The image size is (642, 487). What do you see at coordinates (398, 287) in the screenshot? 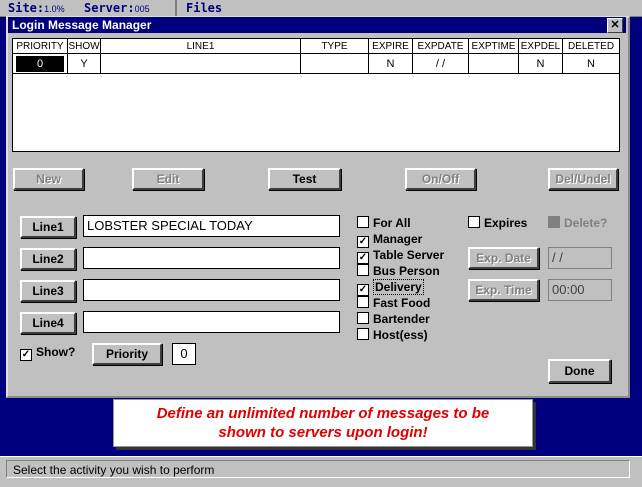
I see `delivery-label: Delivery` at bounding box center [398, 287].